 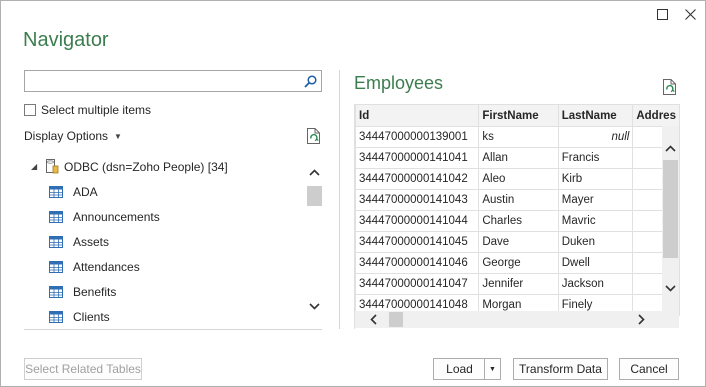 I want to click on grid-horizontal-scrollbar, so click(x=517, y=319).